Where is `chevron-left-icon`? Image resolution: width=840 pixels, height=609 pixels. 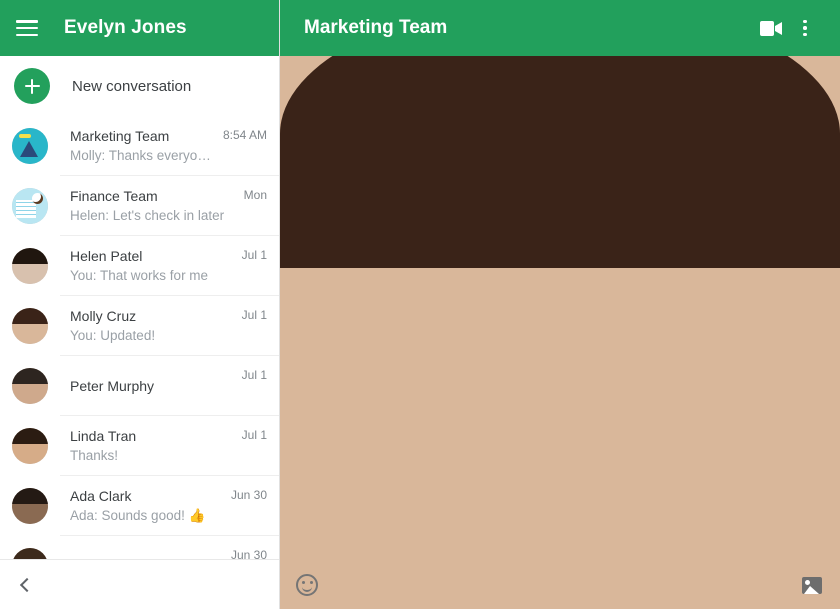
chevron-left-icon is located at coordinates (27, 584).